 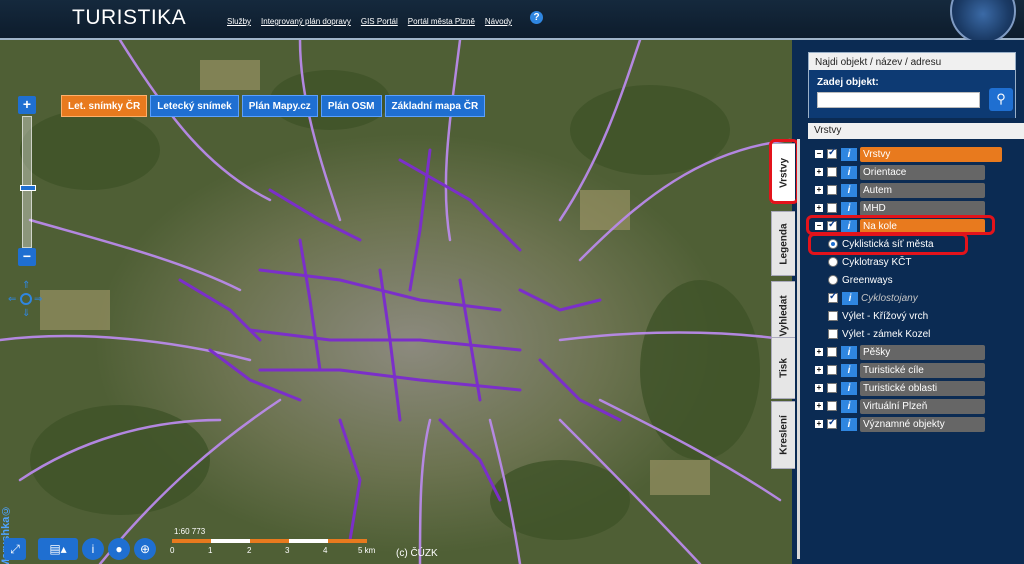 What do you see at coordinates (38, 299) in the screenshot?
I see `pan-right-icon: ⇒` at bounding box center [38, 299].